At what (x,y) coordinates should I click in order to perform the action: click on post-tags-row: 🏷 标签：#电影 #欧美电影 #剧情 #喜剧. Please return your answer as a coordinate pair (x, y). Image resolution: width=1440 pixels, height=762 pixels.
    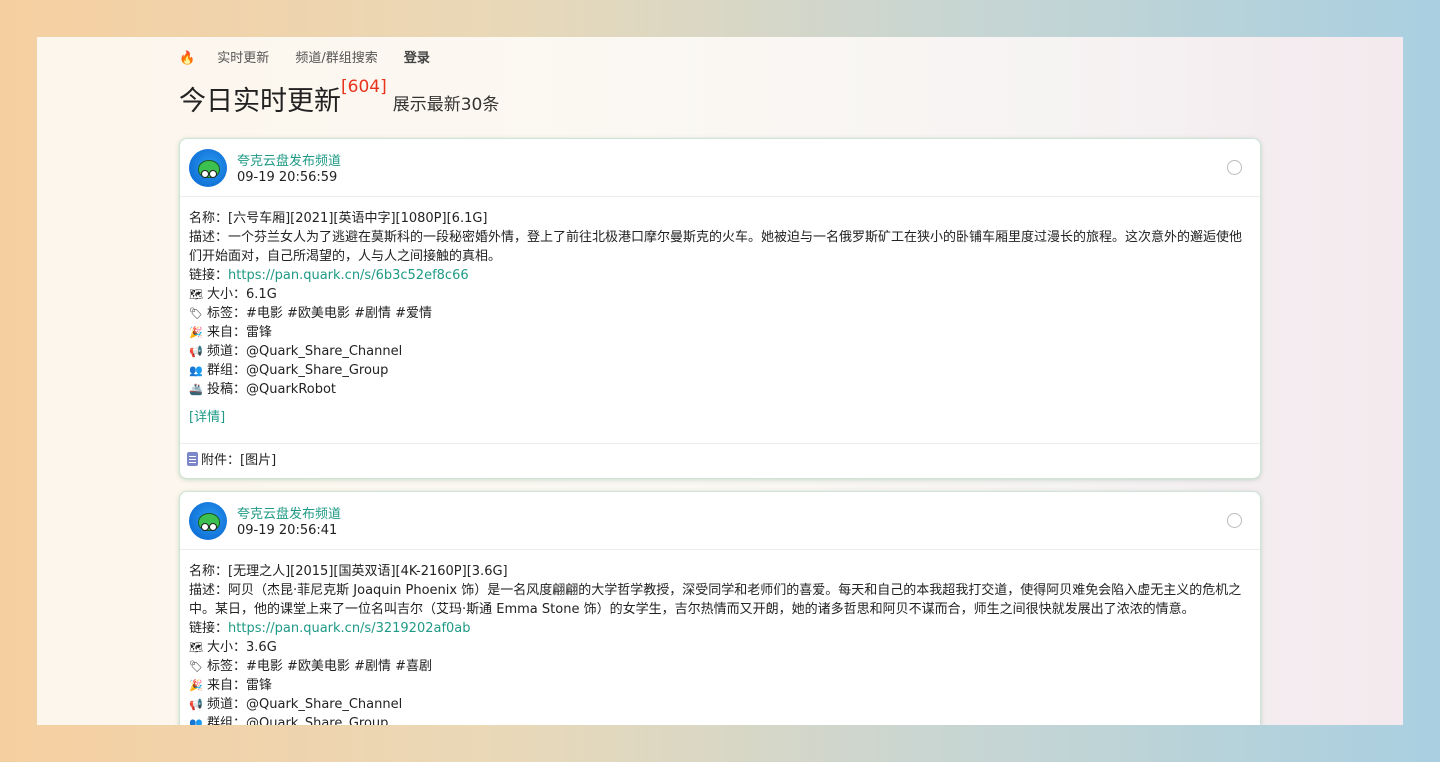
    Looking at the image, I should click on (719, 666).